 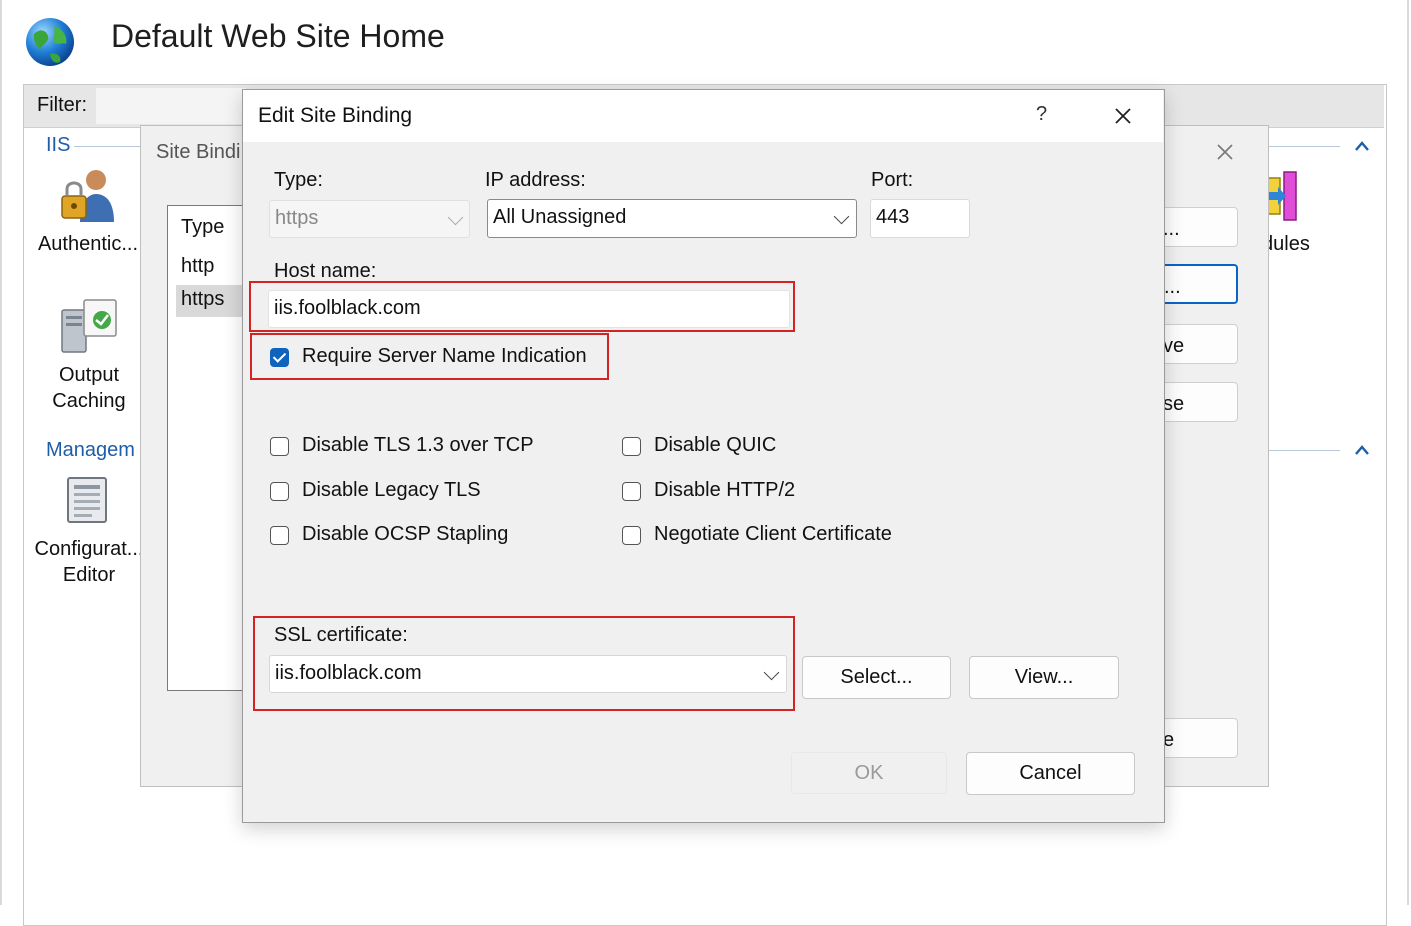 I want to click on page-title: Default Web Site Home, so click(x=278, y=36).